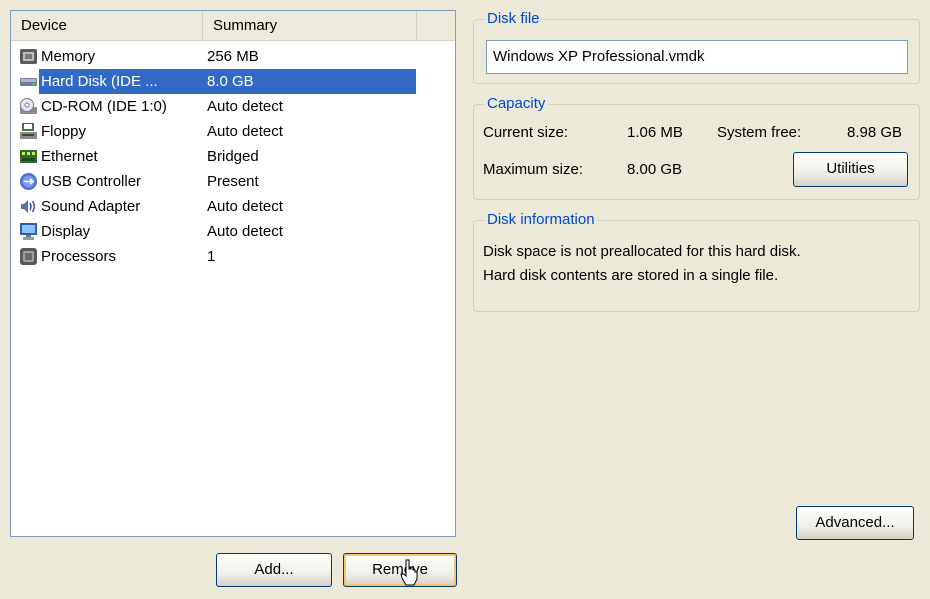  What do you see at coordinates (28, 156) in the screenshot?
I see `ethernet-icon` at bounding box center [28, 156].